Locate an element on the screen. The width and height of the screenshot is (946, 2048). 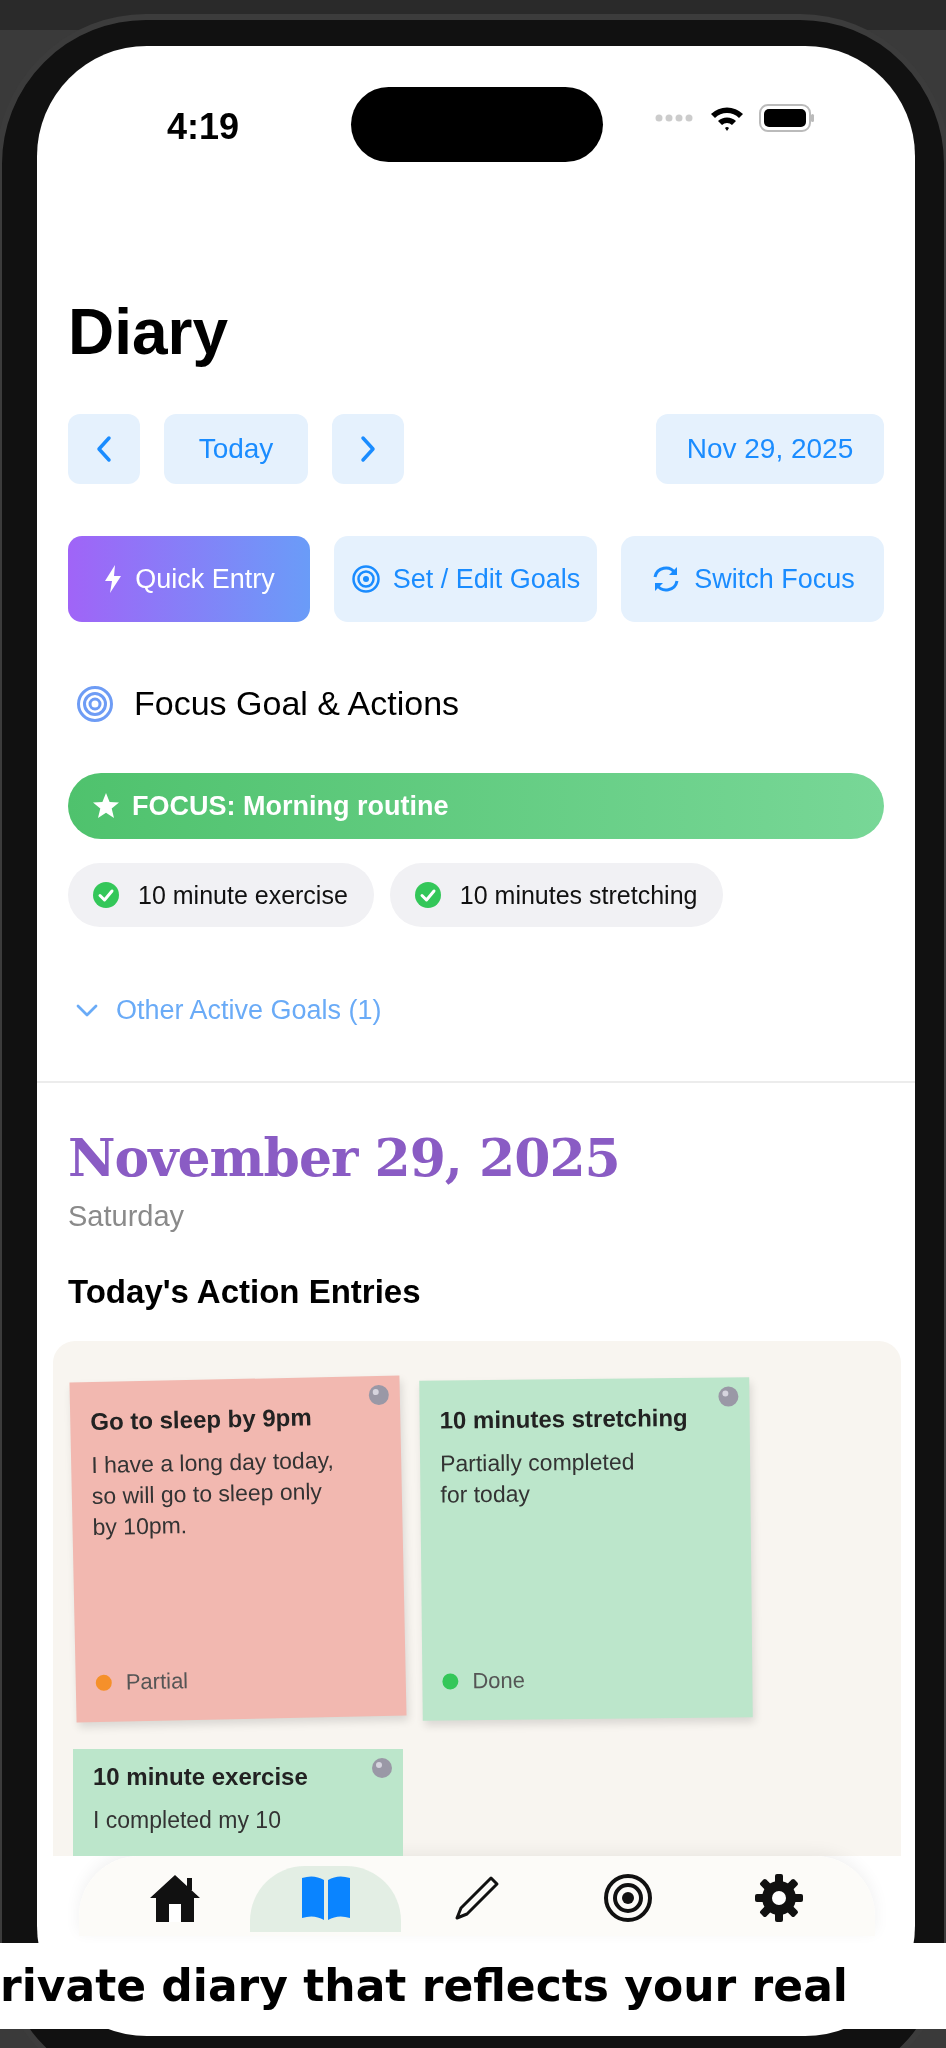
chevron-right-icon is located at coordinates (368, 449).